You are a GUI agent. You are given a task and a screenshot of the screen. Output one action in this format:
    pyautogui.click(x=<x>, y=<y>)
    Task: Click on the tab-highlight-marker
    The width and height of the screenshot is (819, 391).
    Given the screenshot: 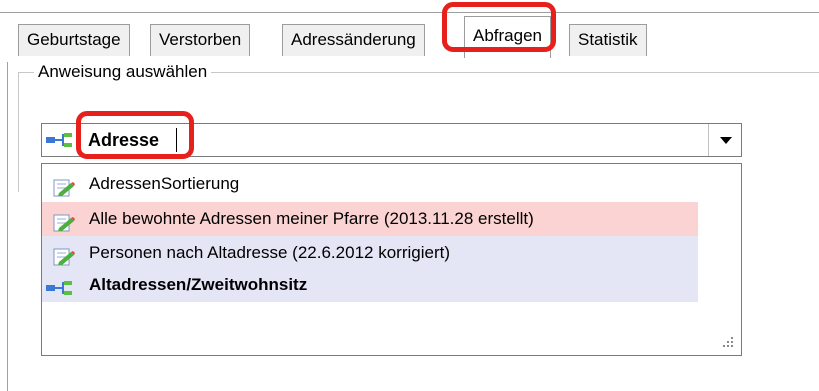 What is the action you would take?
    pyautogui.click(x=499, y=27)
    